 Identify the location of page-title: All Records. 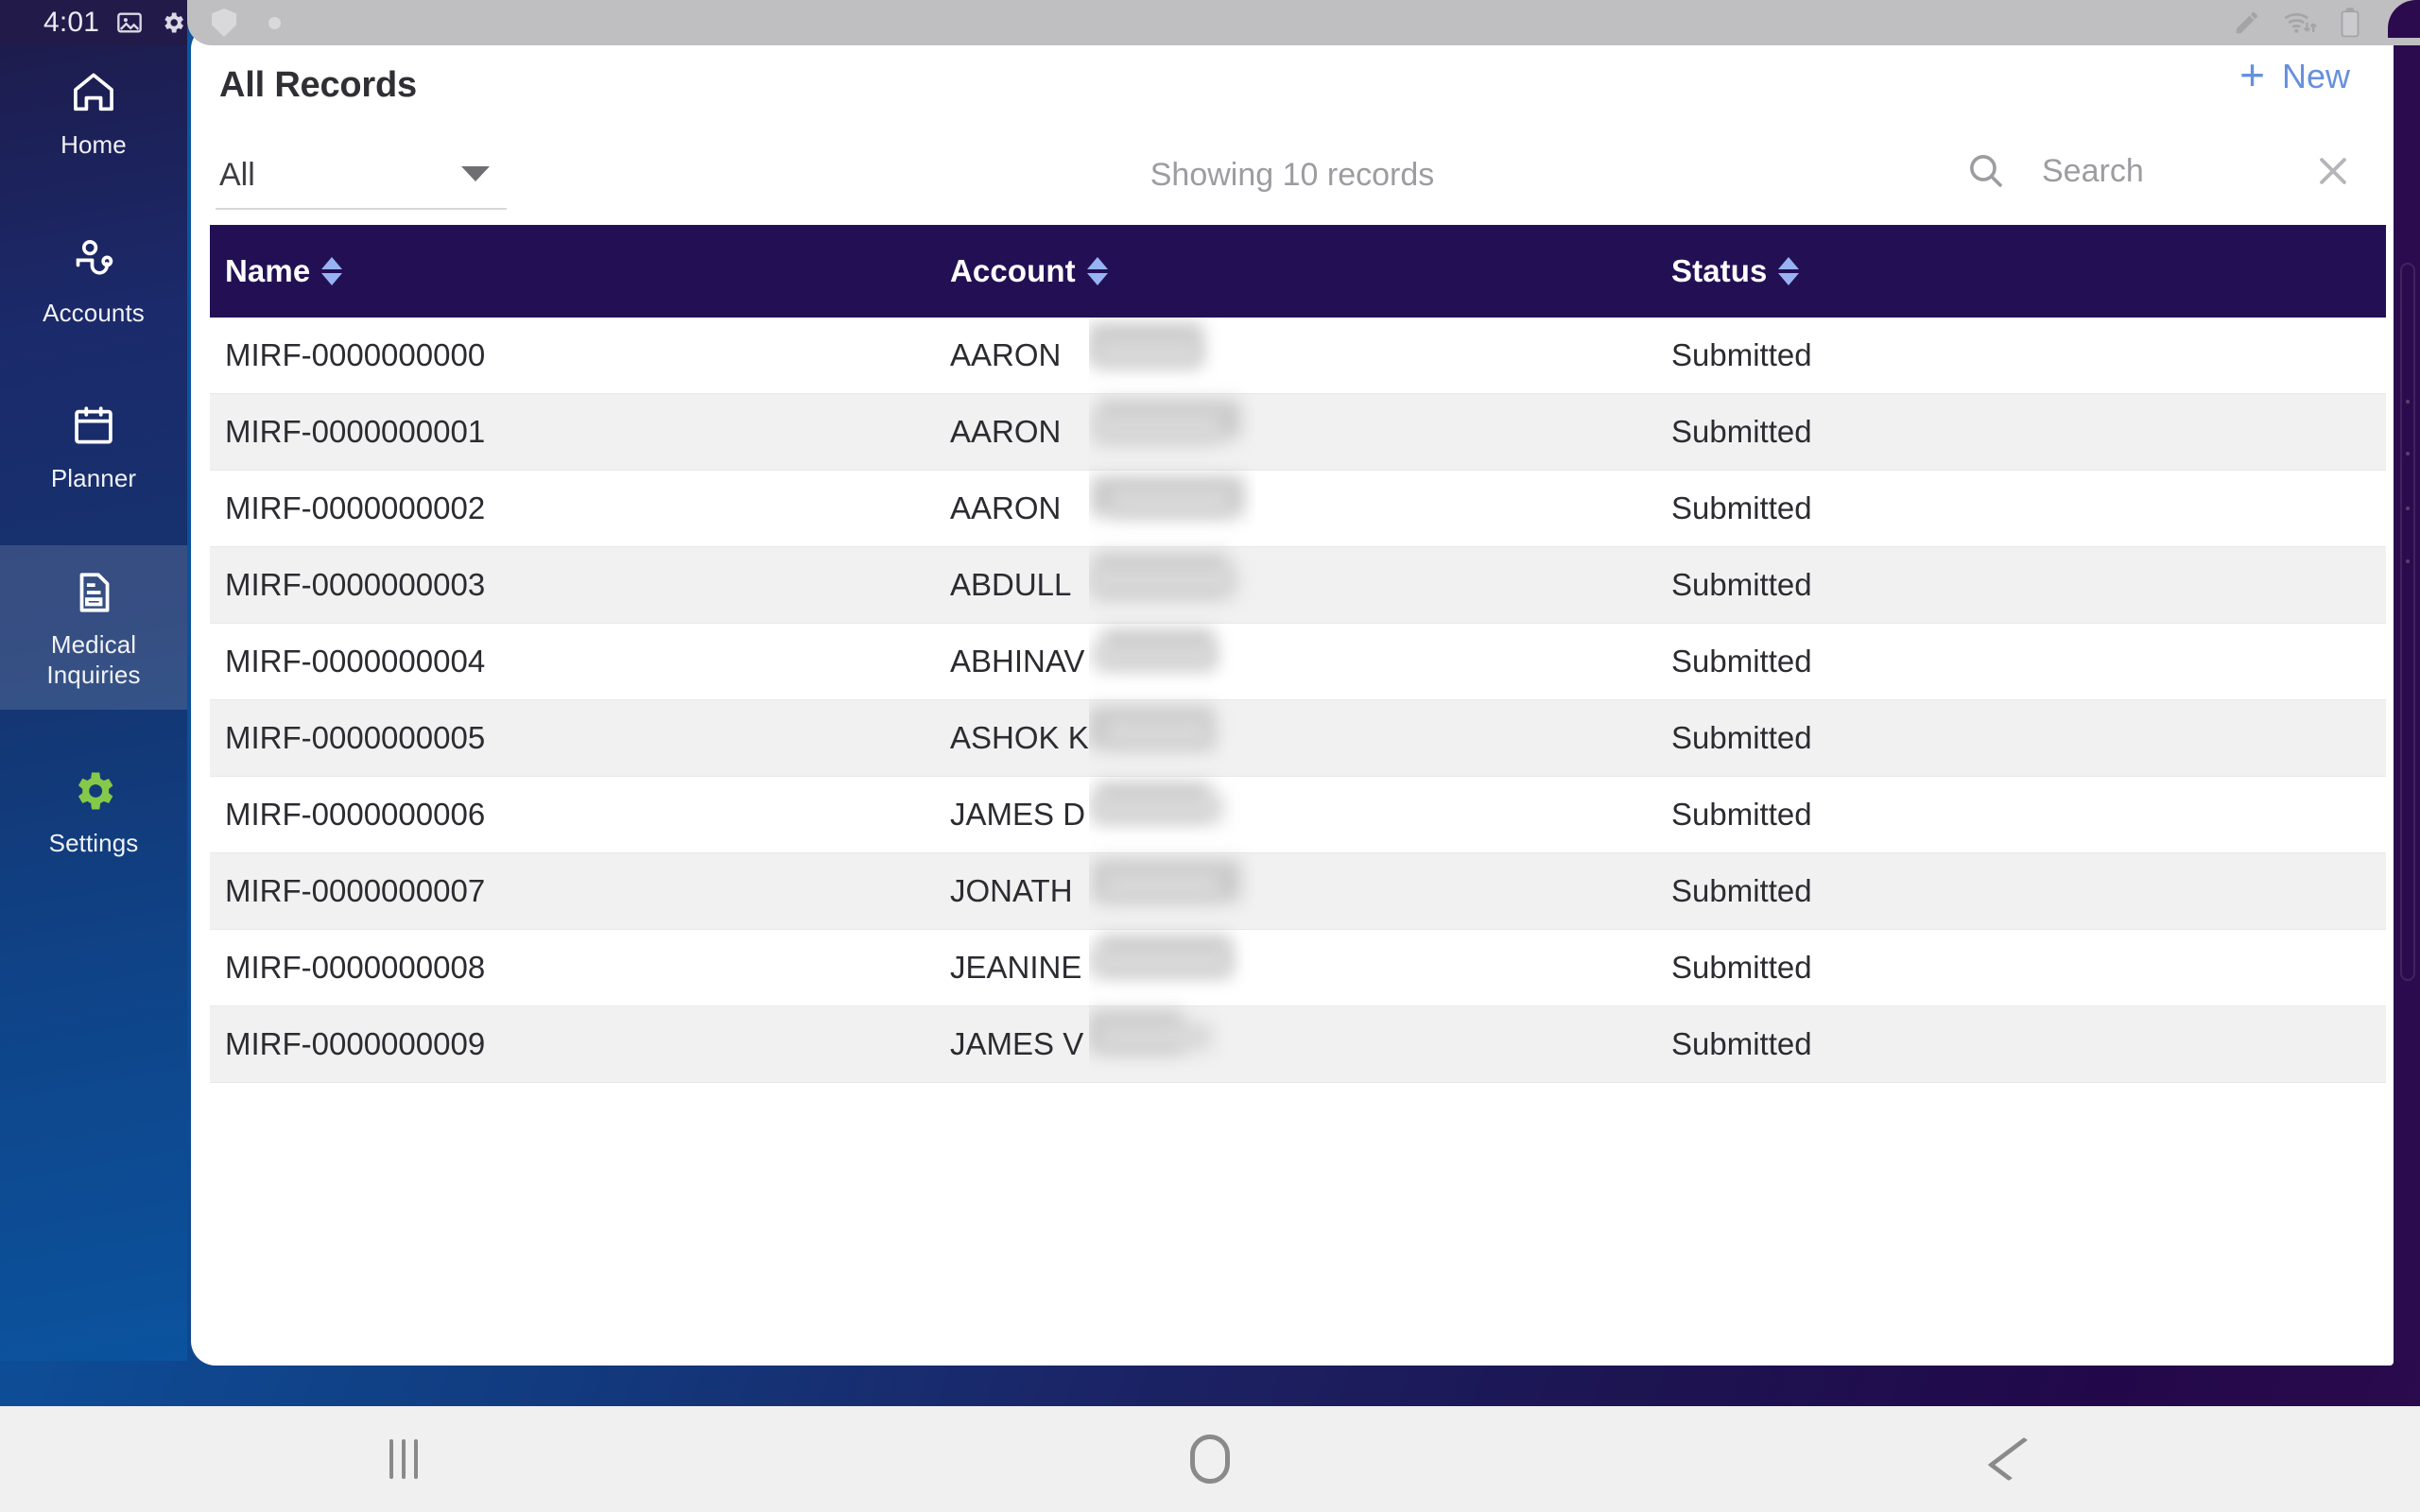
(318, 84).